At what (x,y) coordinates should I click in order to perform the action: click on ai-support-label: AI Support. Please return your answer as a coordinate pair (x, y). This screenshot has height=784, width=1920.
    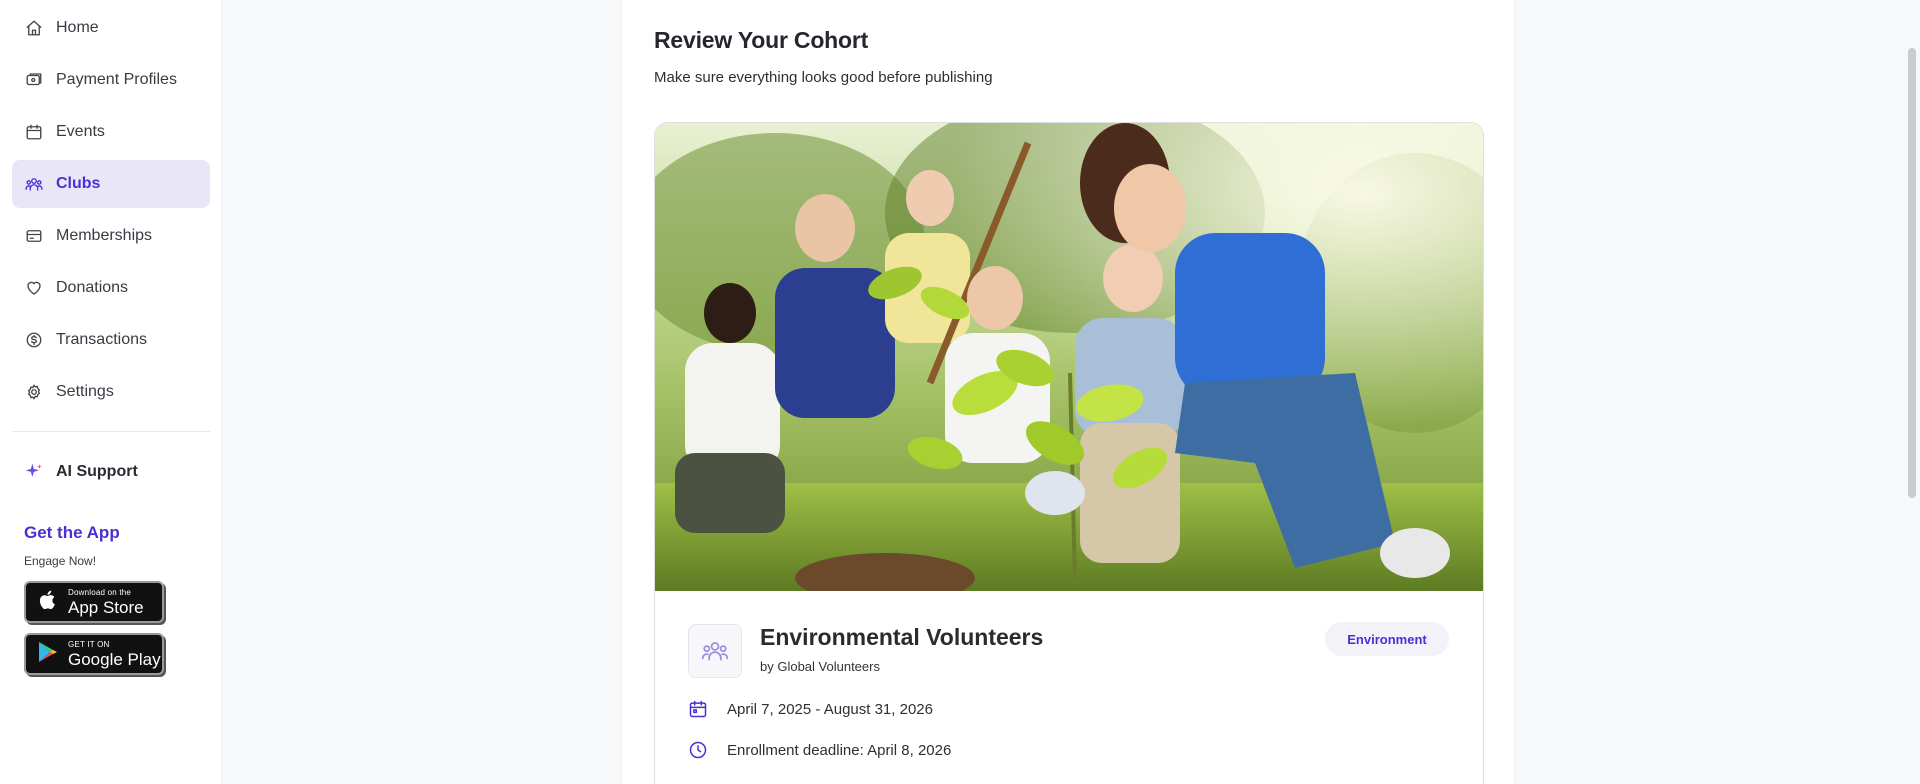
    Looking at the image, I should click on (97, 471).